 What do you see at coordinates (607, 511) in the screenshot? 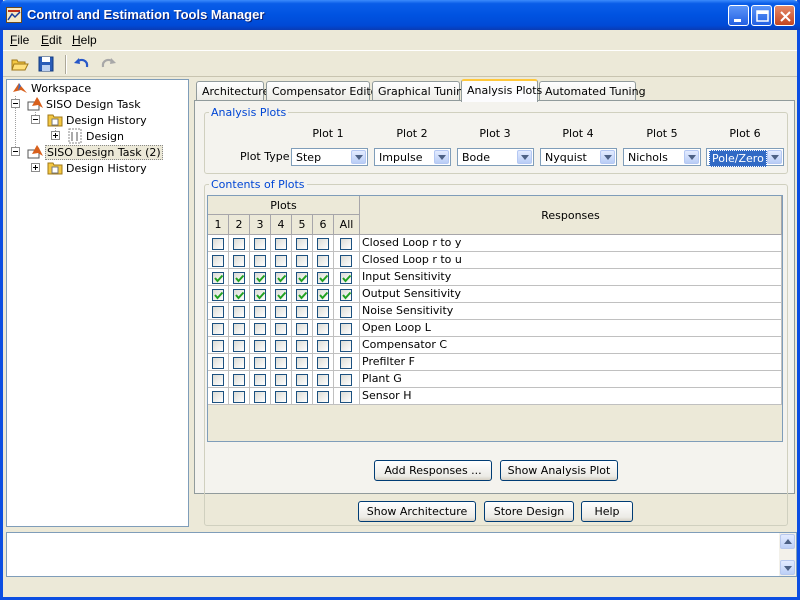
I see `help-button: Help` at bounding box center [607, 511].